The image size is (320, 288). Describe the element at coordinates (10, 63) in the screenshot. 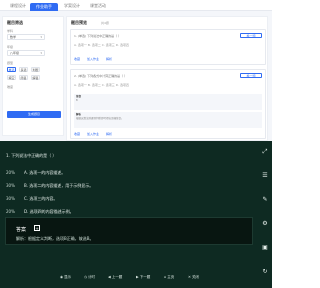

I see `type-label: 题型` at that location.